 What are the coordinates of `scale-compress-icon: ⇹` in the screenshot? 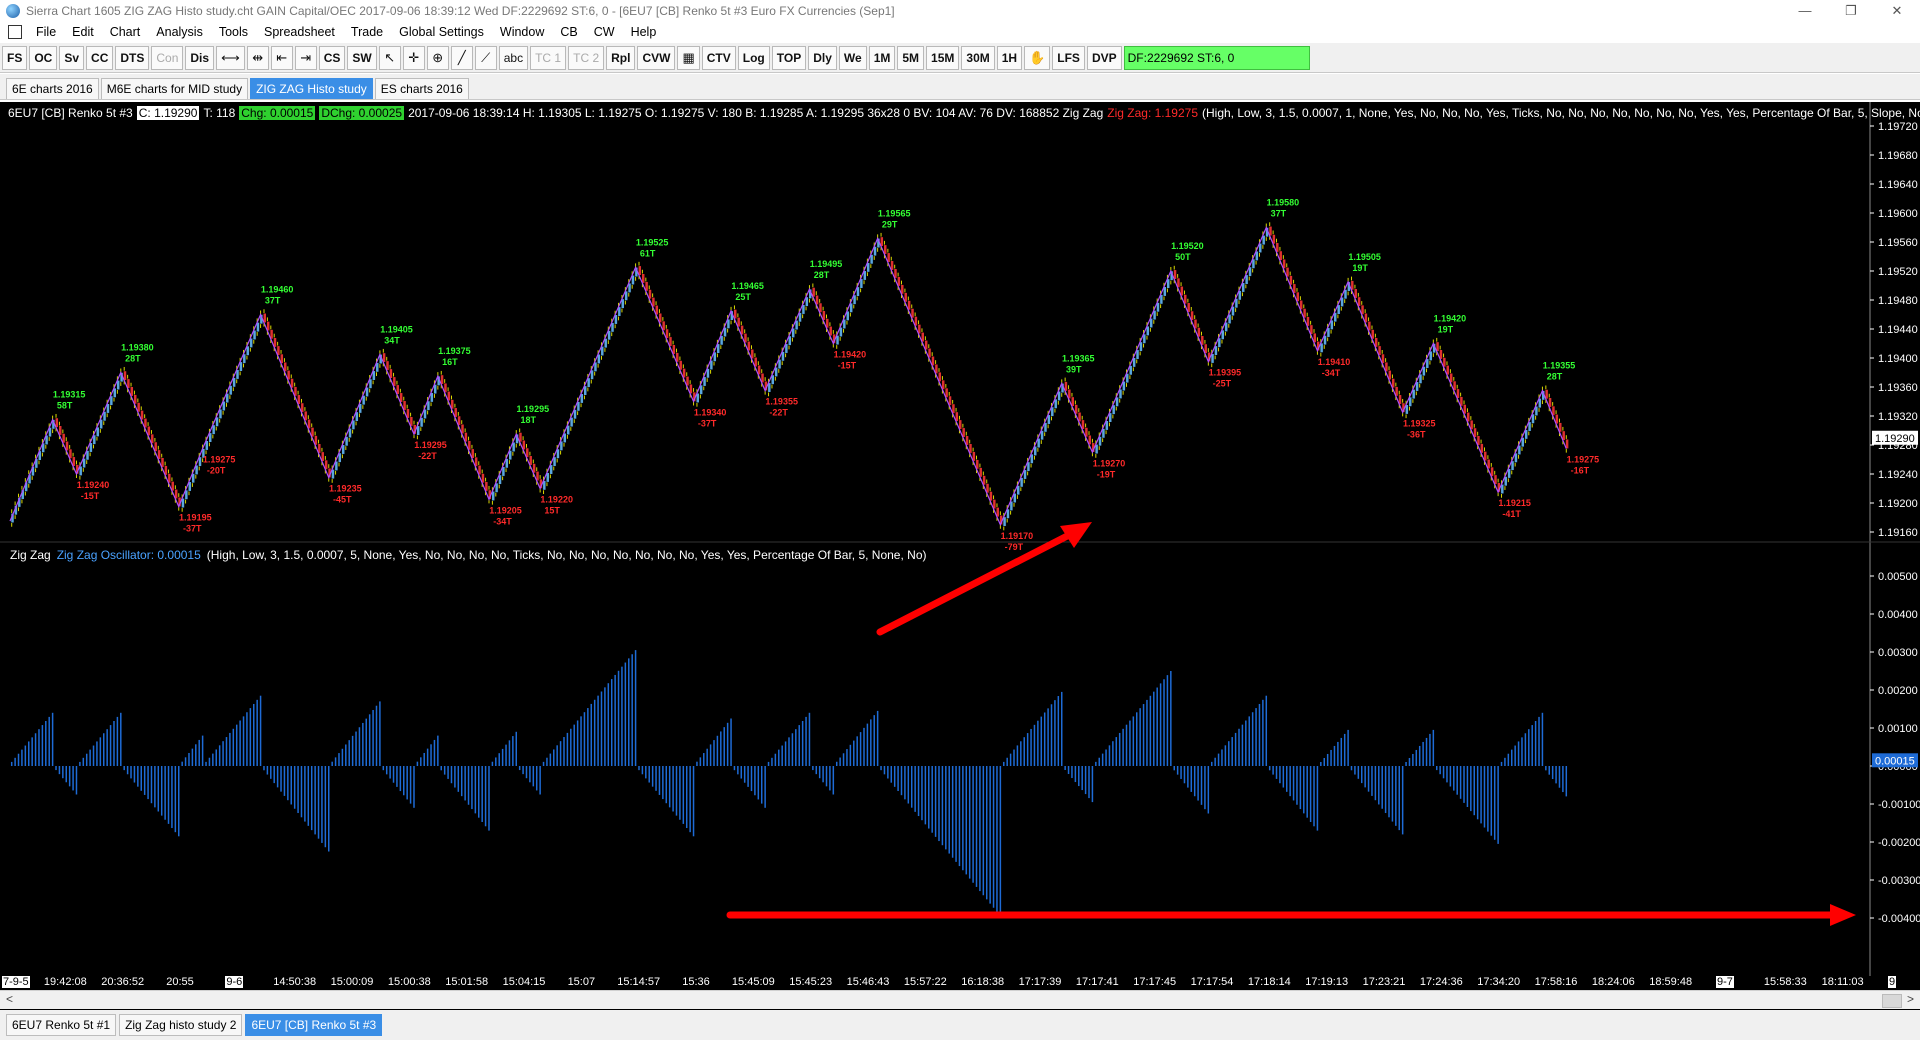 It's located at (257, 57).